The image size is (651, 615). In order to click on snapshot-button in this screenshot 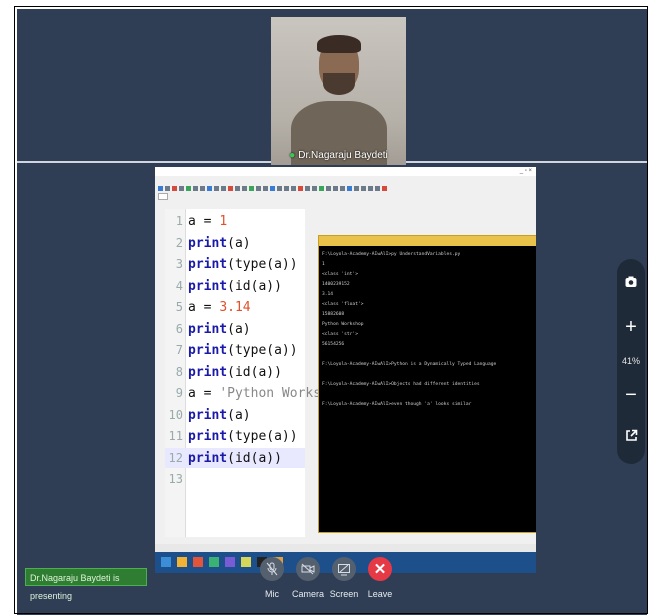, I will do `click(631, 284)`.